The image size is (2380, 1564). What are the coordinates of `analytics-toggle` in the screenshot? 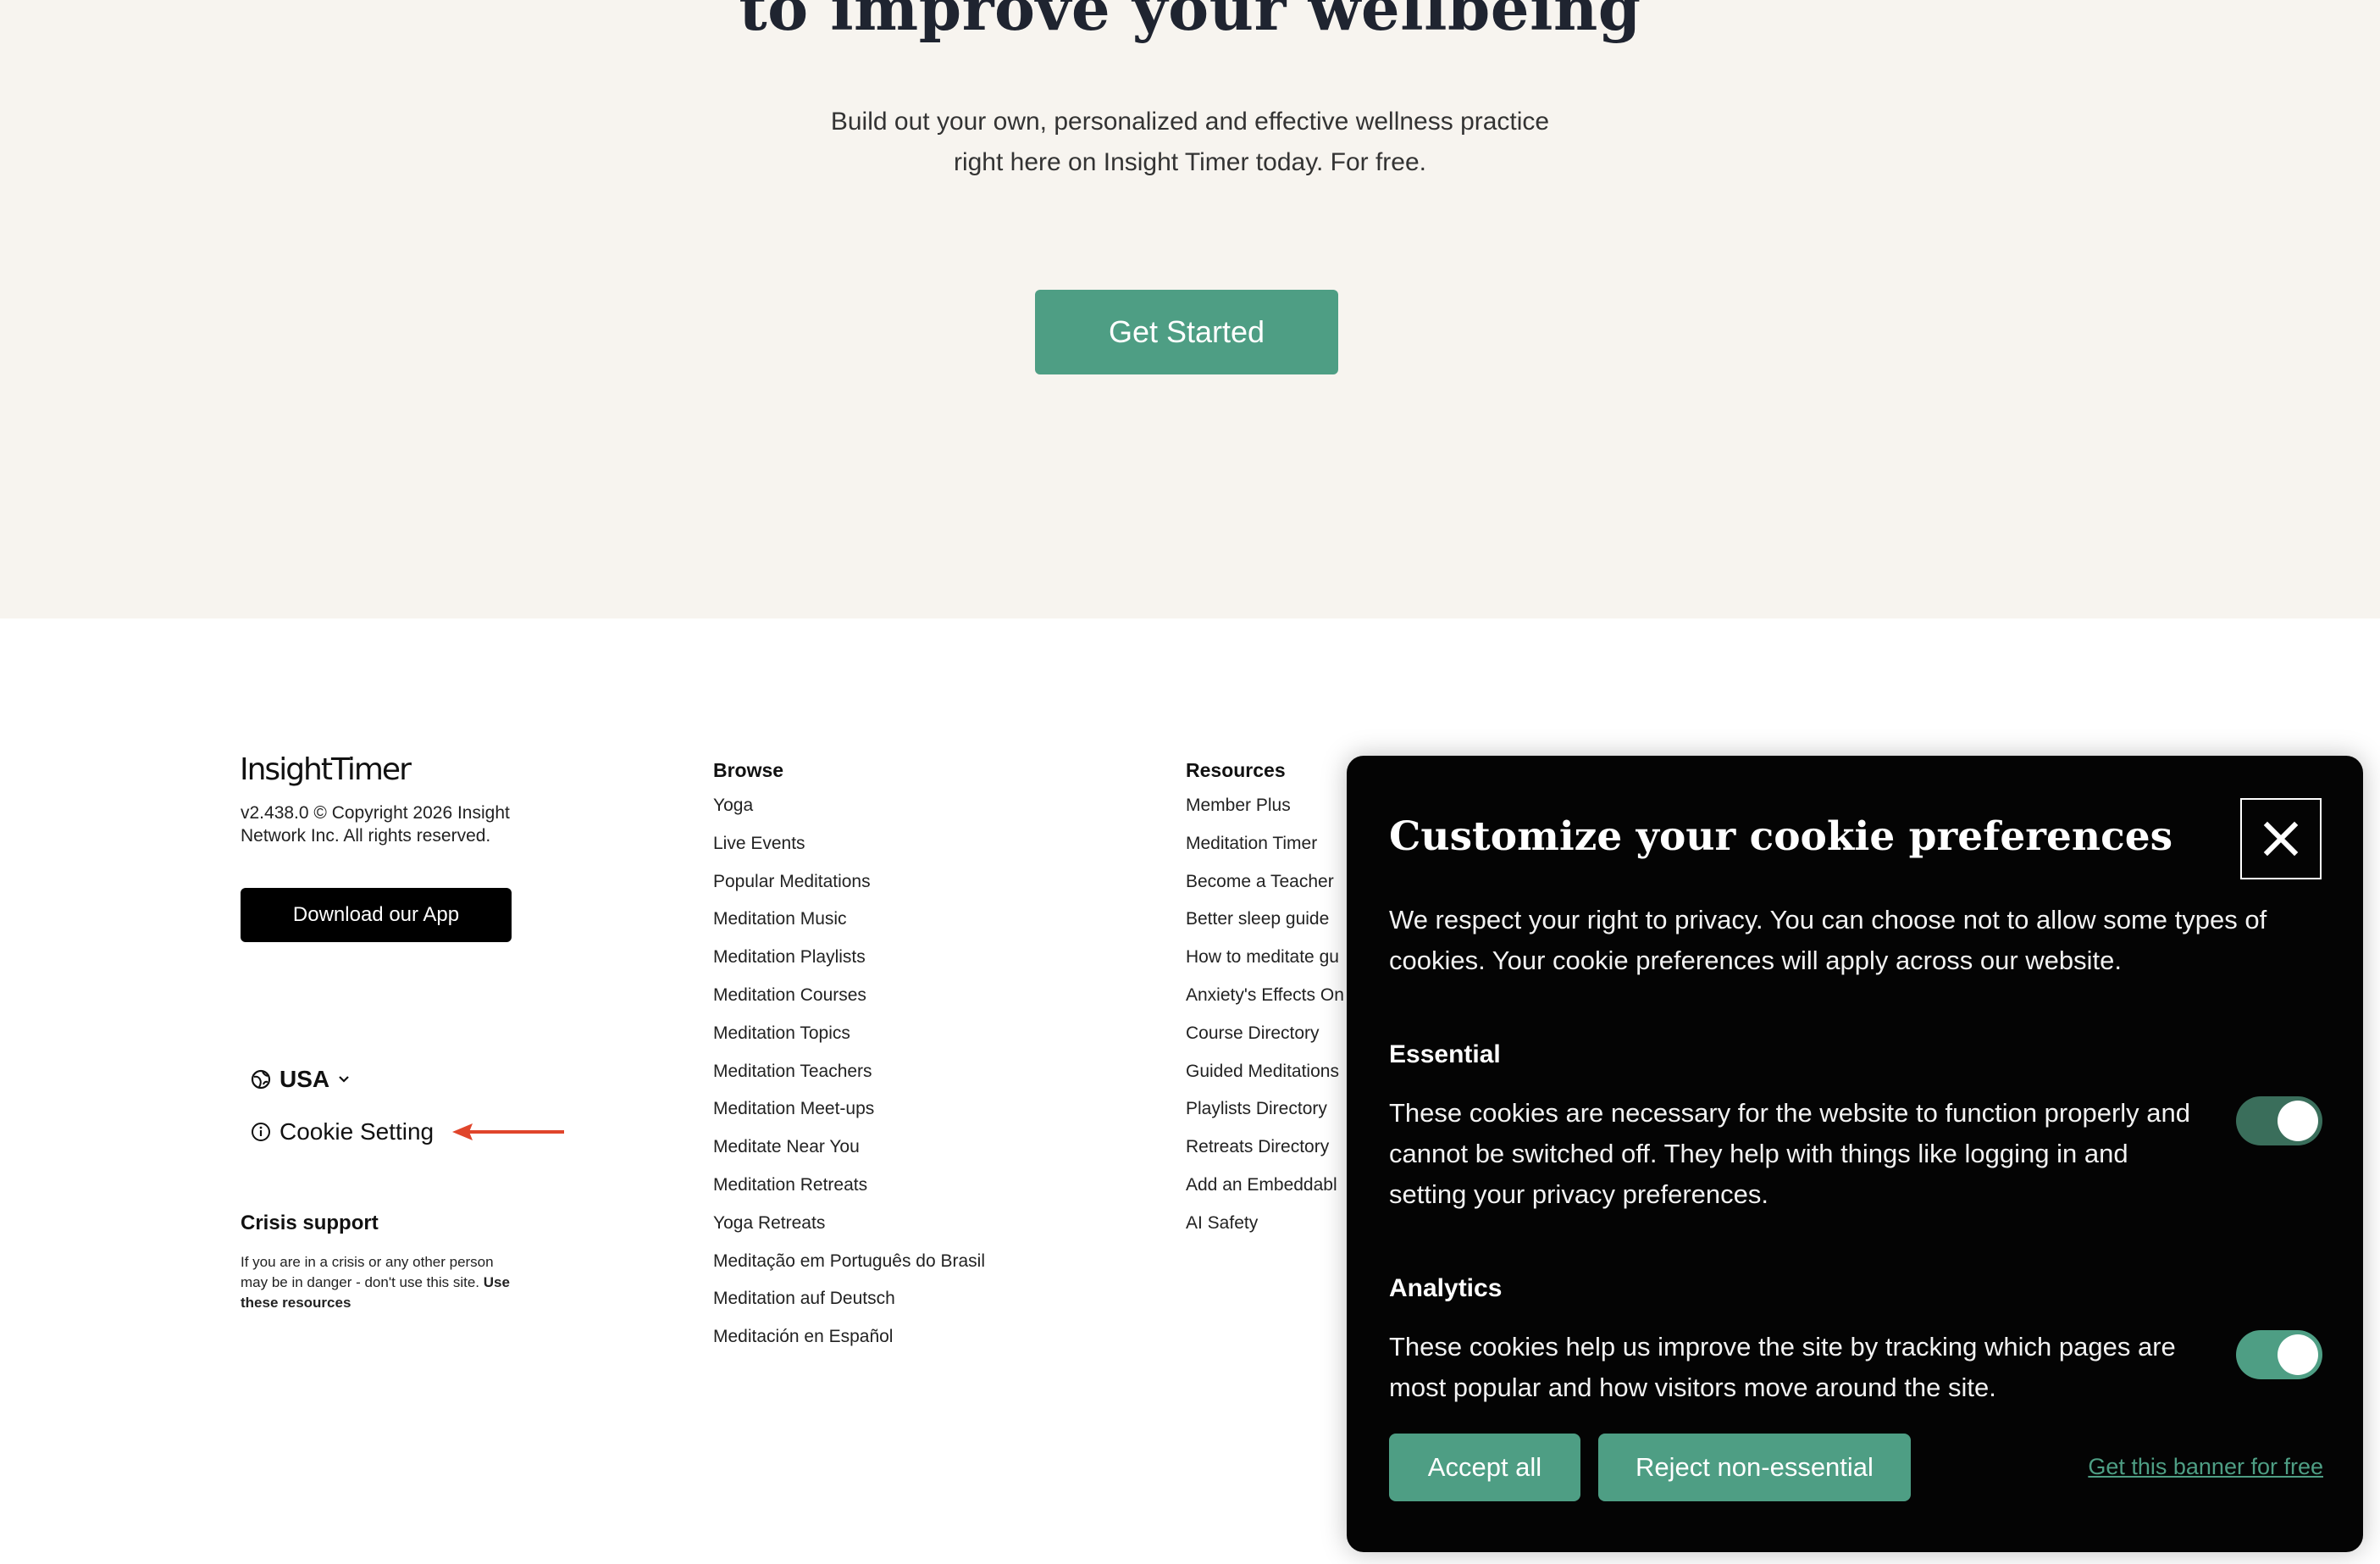 It's located at (2279, 1354).